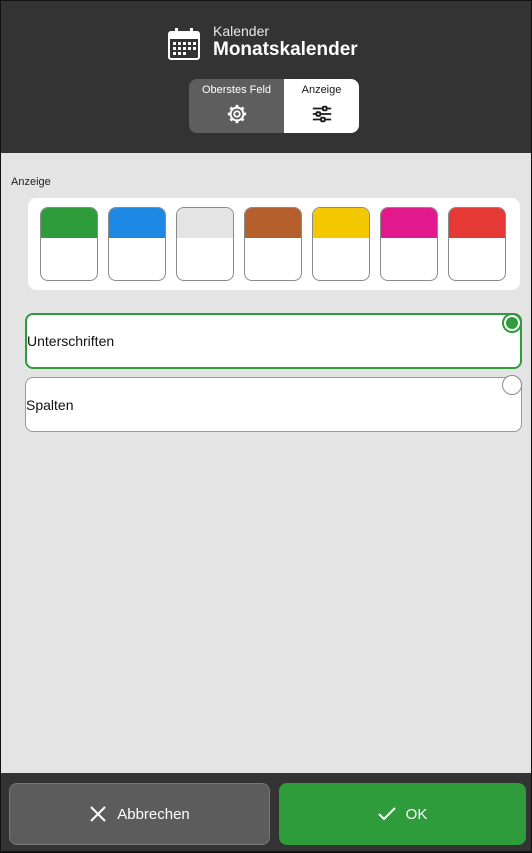 The height and width of the screenshot is (853, 532). I want to click on color-swatch-pink, so click(409, 244).